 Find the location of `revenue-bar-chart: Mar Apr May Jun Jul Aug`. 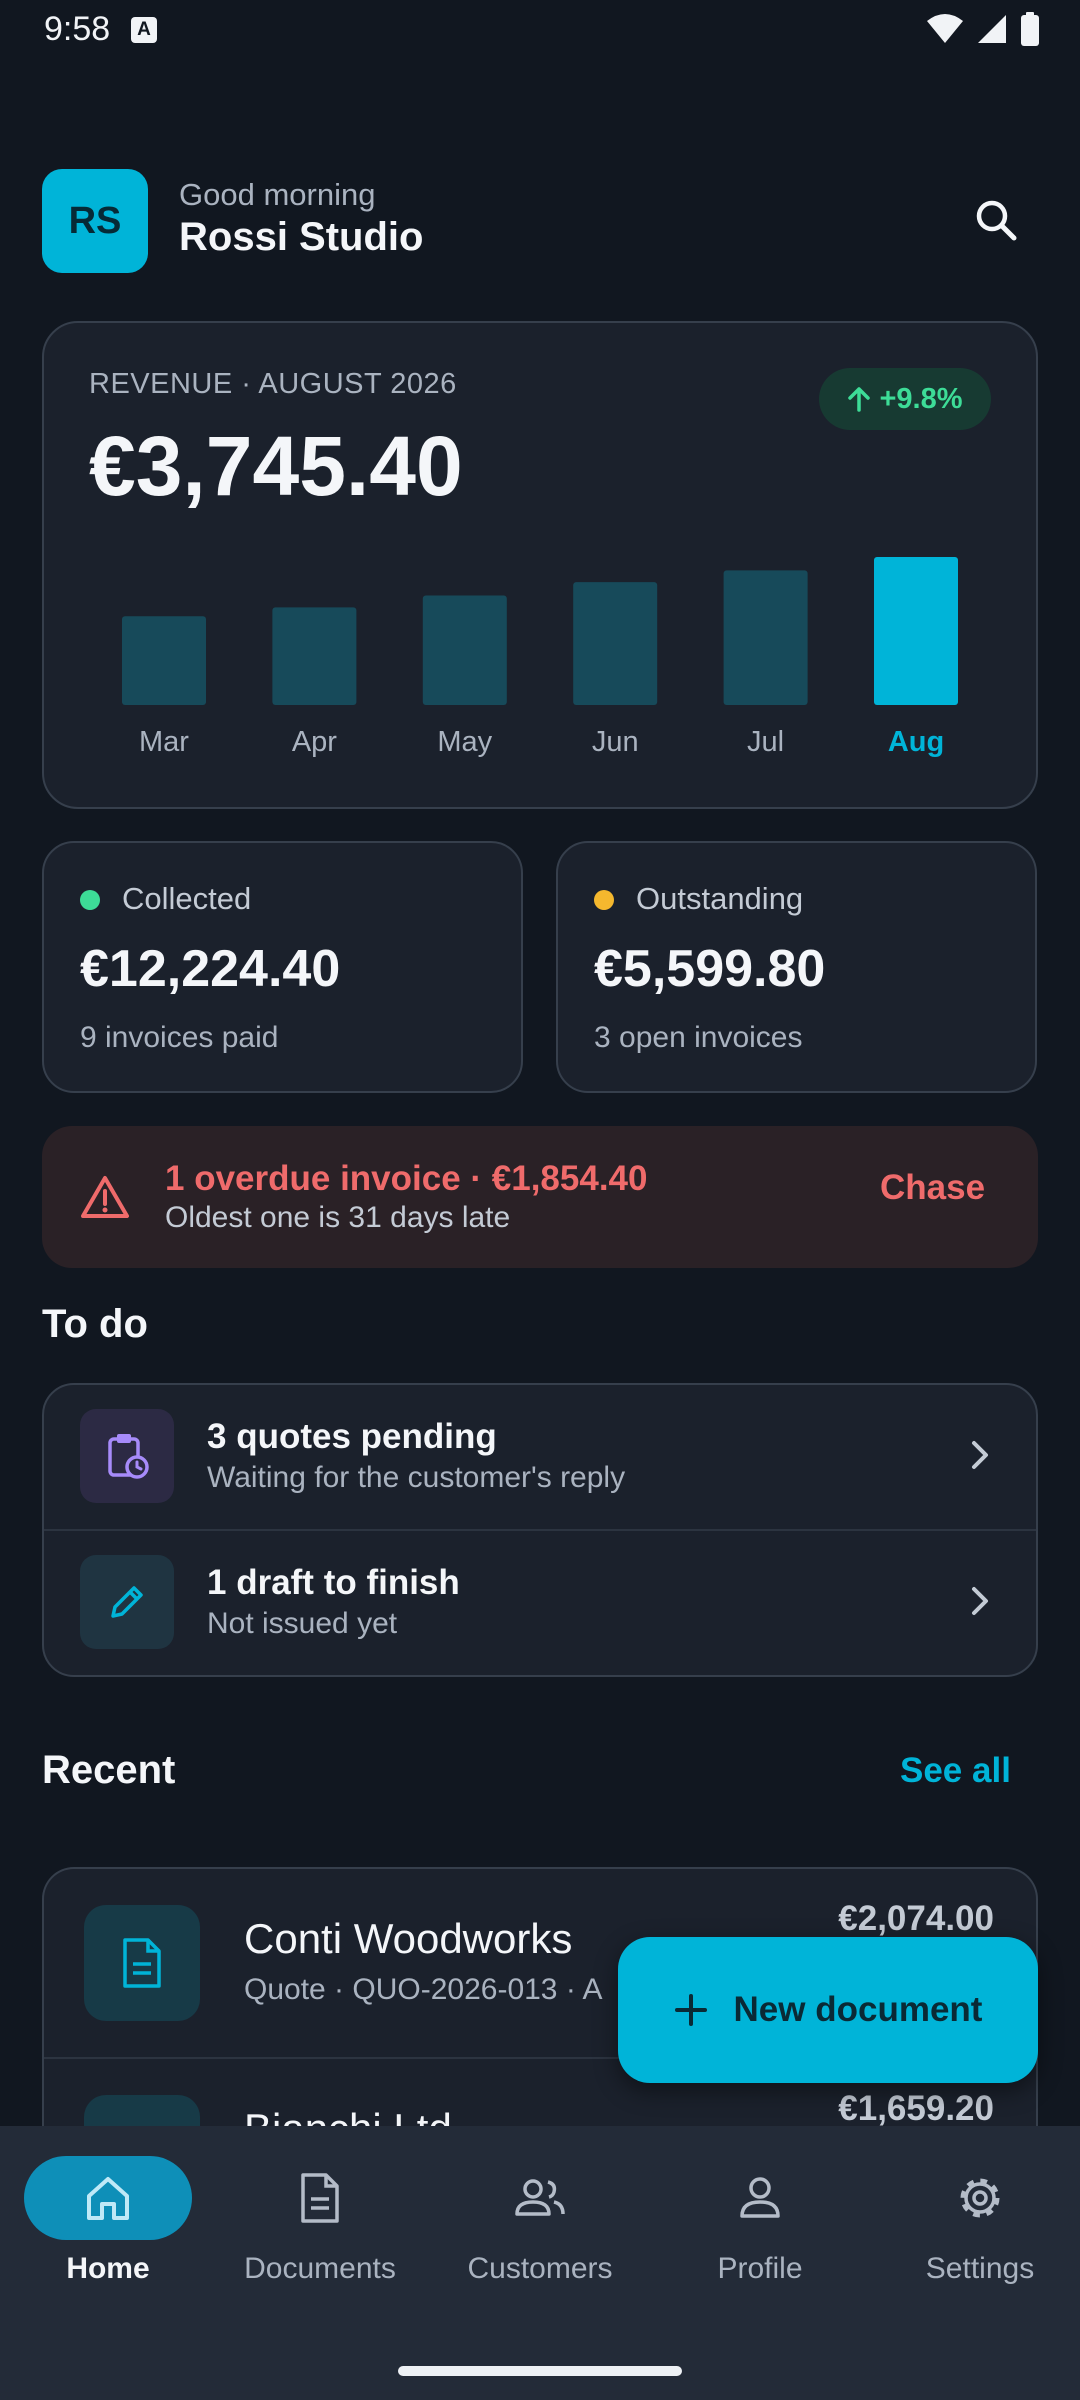

revenue-bar-chart: Mar Apr May Jun Jul Aug is located at coordinates (540, 657).